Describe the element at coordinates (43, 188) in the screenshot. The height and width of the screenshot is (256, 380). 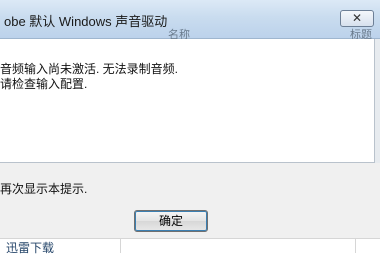
I see `show-again-checkbox: 再次显示本提示.` at that location.